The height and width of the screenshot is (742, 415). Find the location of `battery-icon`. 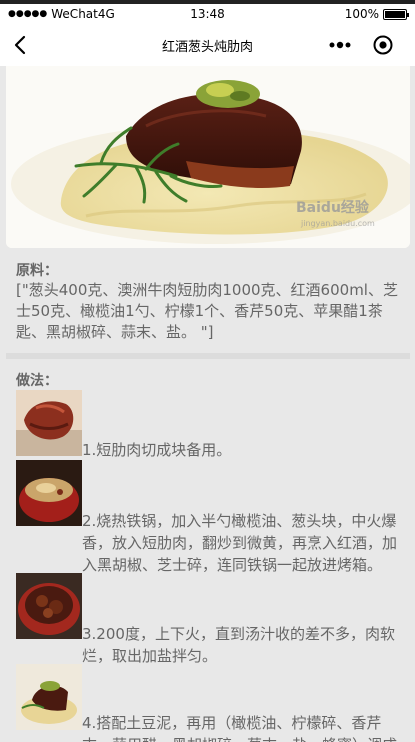

battery-icon is located at coordinates (396, 14).